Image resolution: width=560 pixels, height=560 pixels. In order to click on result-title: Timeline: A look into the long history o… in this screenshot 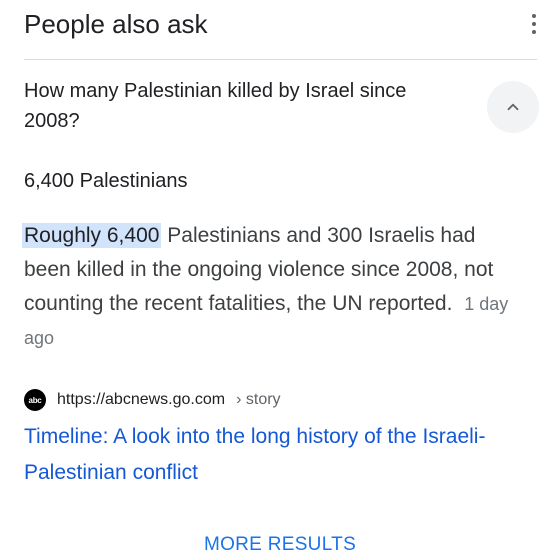, I will do `click(255, 454)`.